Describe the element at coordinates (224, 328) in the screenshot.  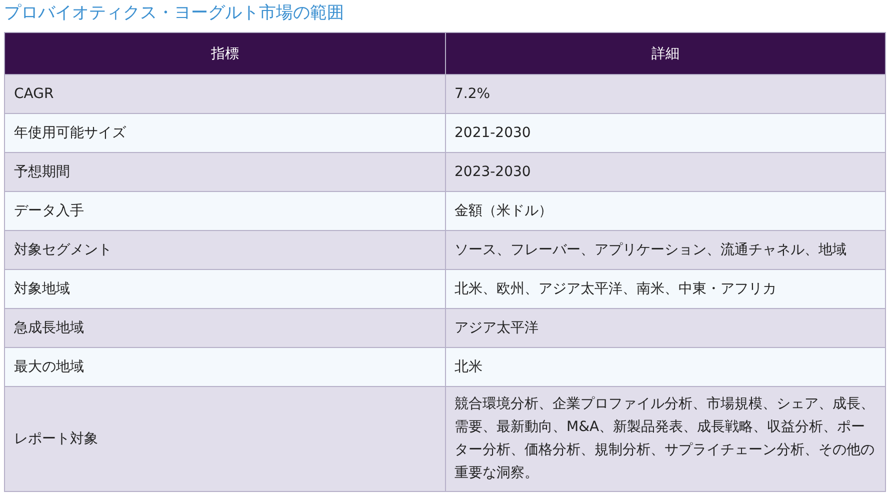
I see `table-cell: 急成長地域` at that location.